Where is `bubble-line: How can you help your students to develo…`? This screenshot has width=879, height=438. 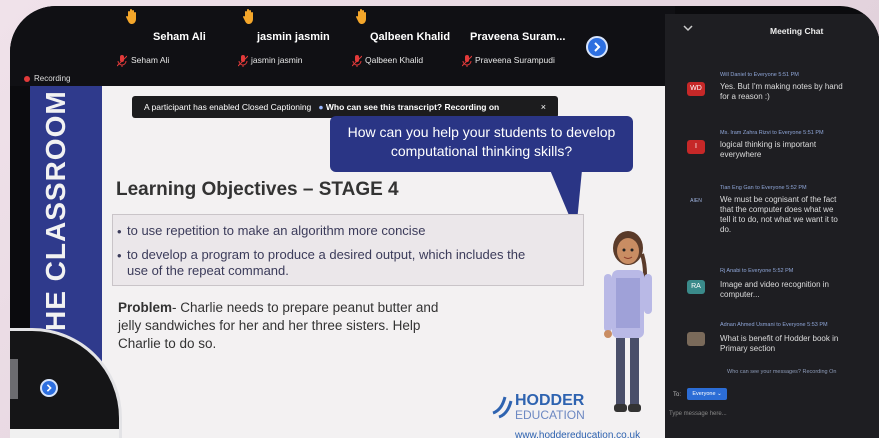
bubble-line: How can you help your students to develo… is located at coordinates (481, 132).